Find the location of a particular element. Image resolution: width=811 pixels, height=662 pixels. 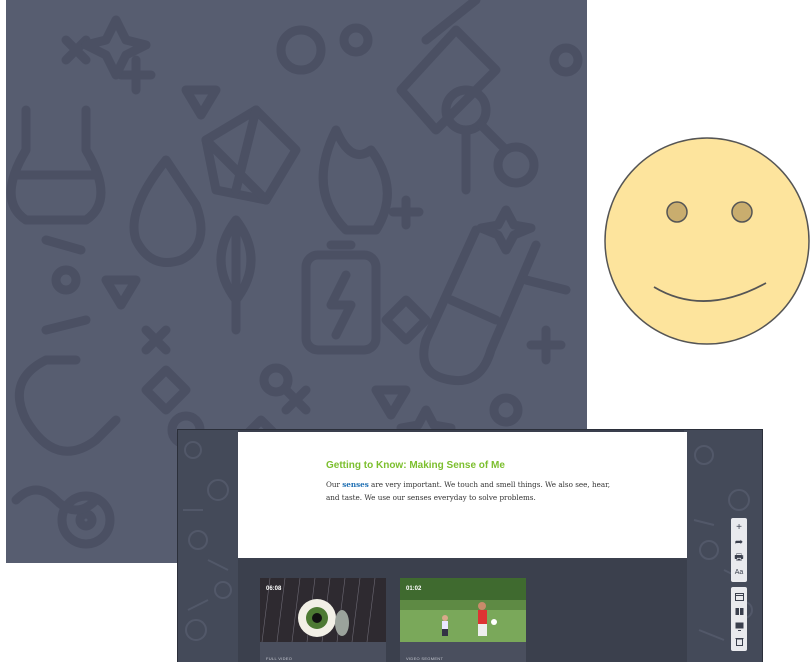

senses-link: senses is located at coordinates (355, 484).